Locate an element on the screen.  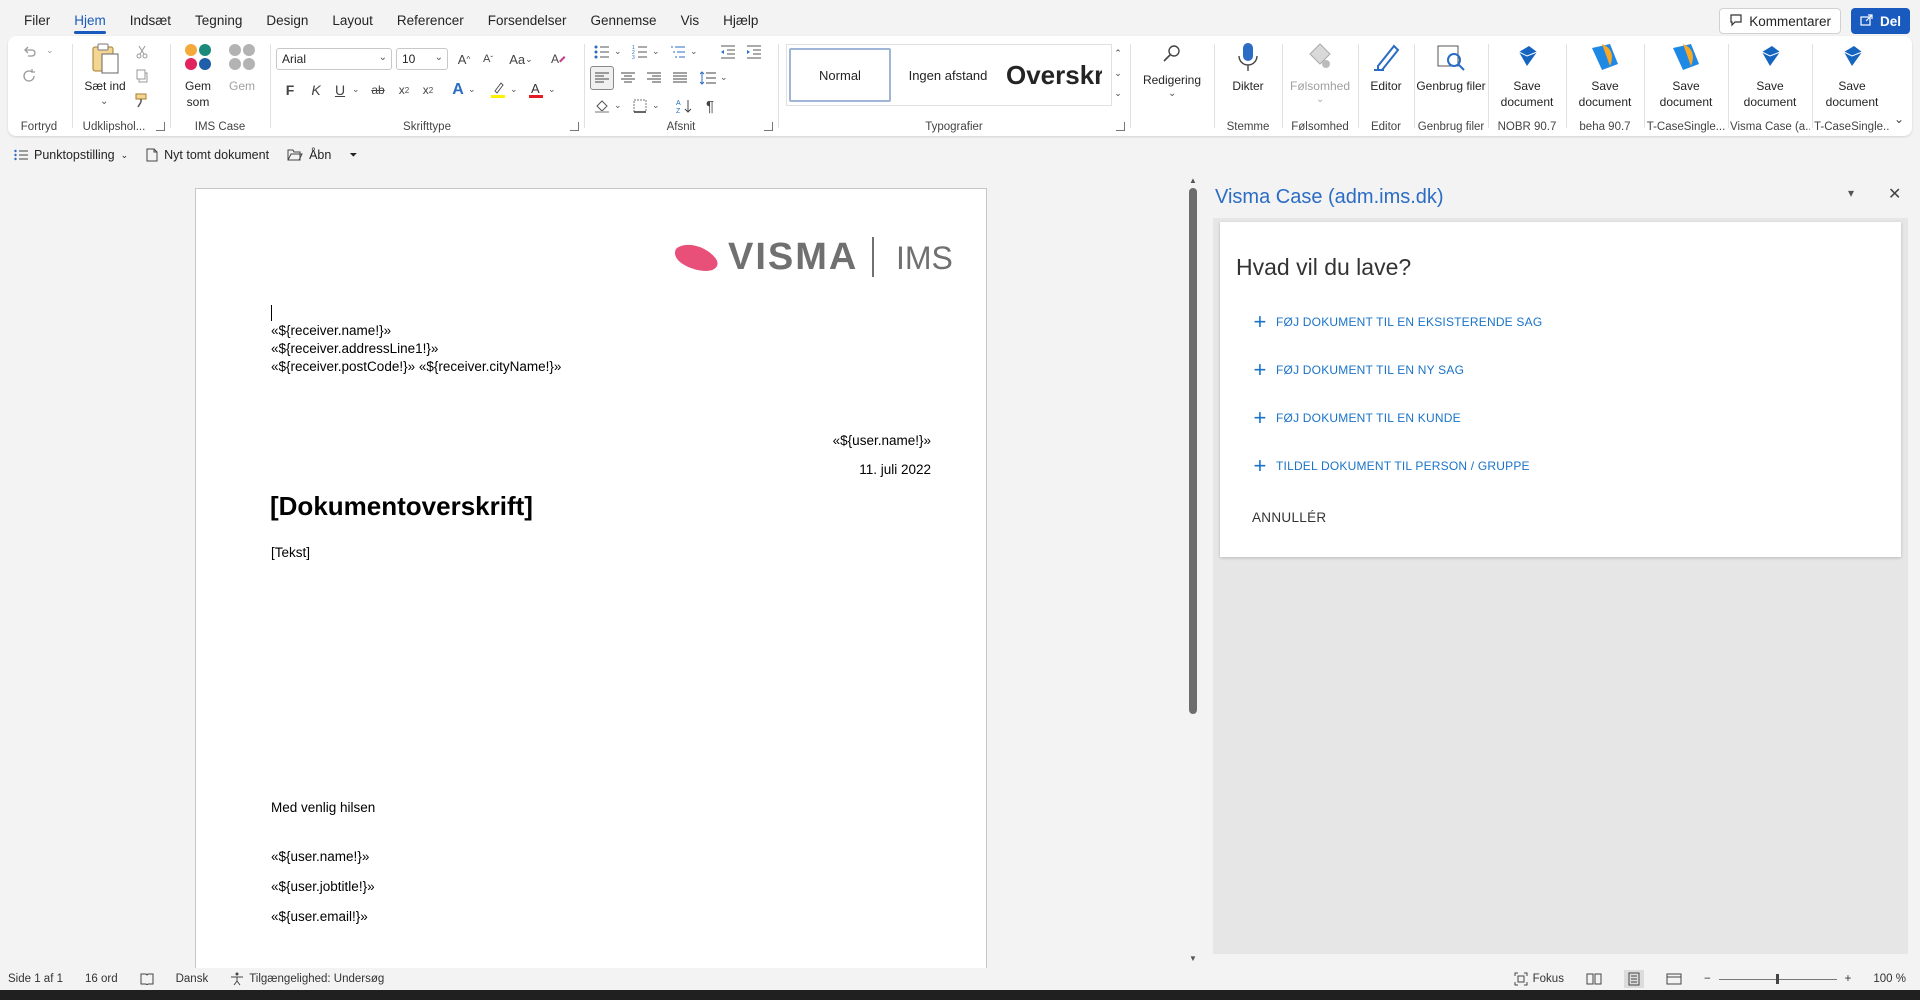
highlight-dropdown-icon: ⌄ is located at coordinates (514, 89).